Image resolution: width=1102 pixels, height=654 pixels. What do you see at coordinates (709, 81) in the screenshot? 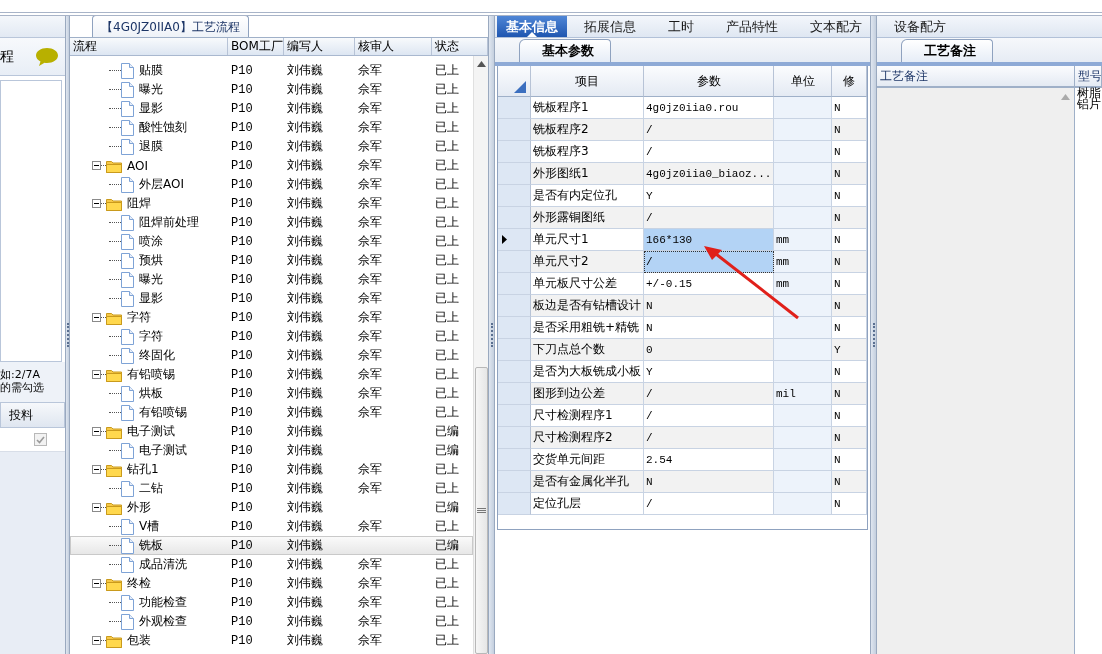
I see `column-header: 参数` at bounding box center [709, 81].